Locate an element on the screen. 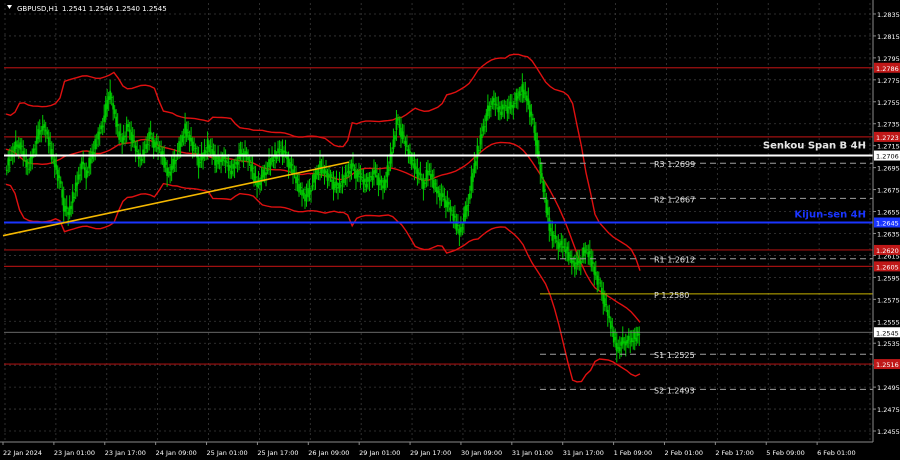  axis-price-badge-label: 1.2645 is located at coordinates (887, 224).